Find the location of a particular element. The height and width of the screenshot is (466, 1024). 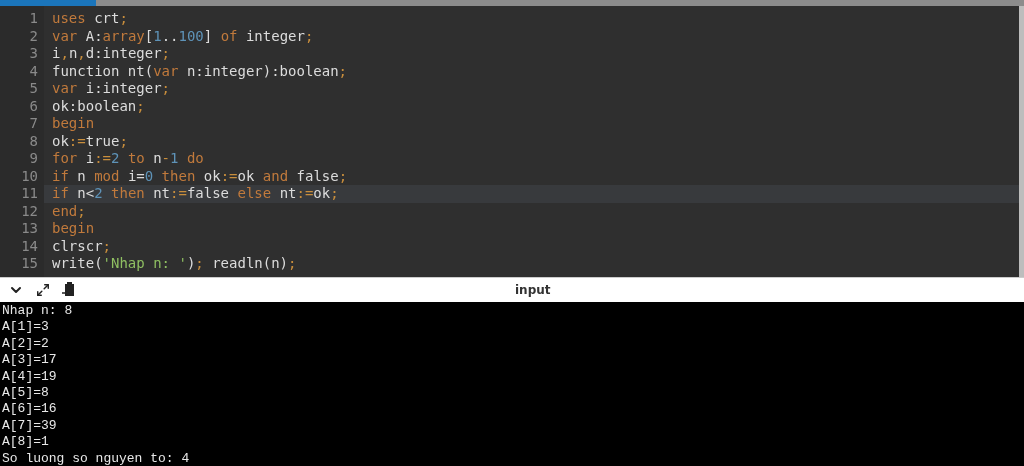

code-line: write('Nhap n: '); readln(n); is located at coordinates (174, 264).